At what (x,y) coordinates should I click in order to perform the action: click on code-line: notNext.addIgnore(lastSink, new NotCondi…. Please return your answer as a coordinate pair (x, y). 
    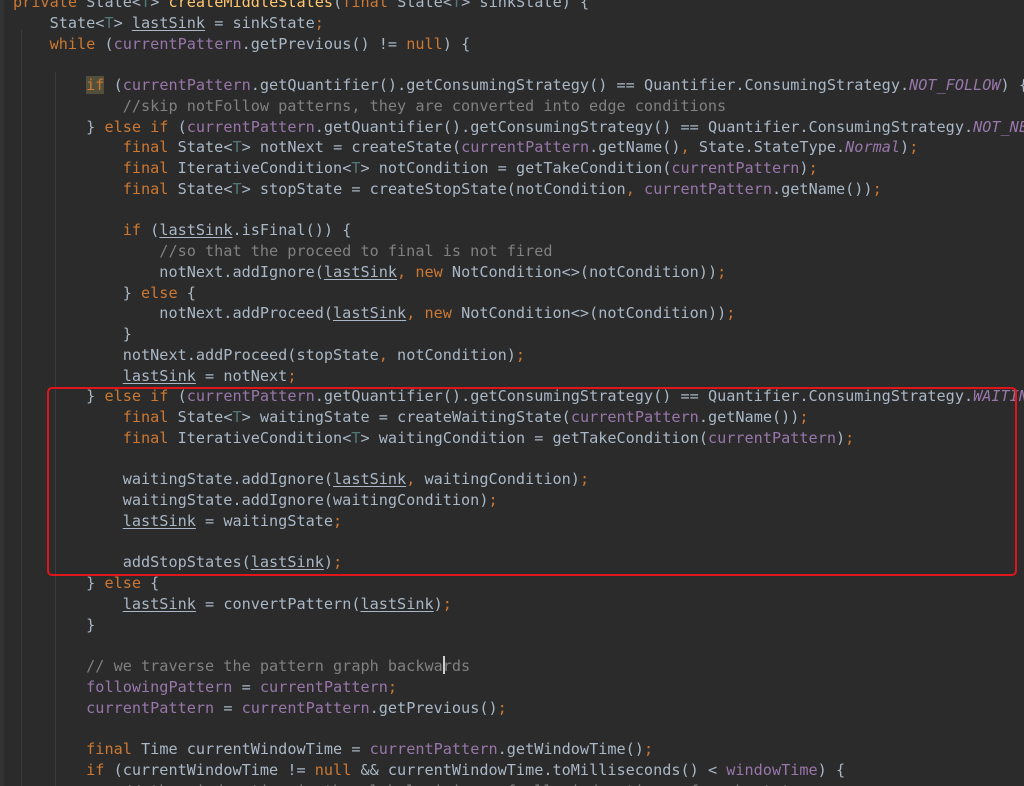
    Looking at the image, I should click on (518, 272).